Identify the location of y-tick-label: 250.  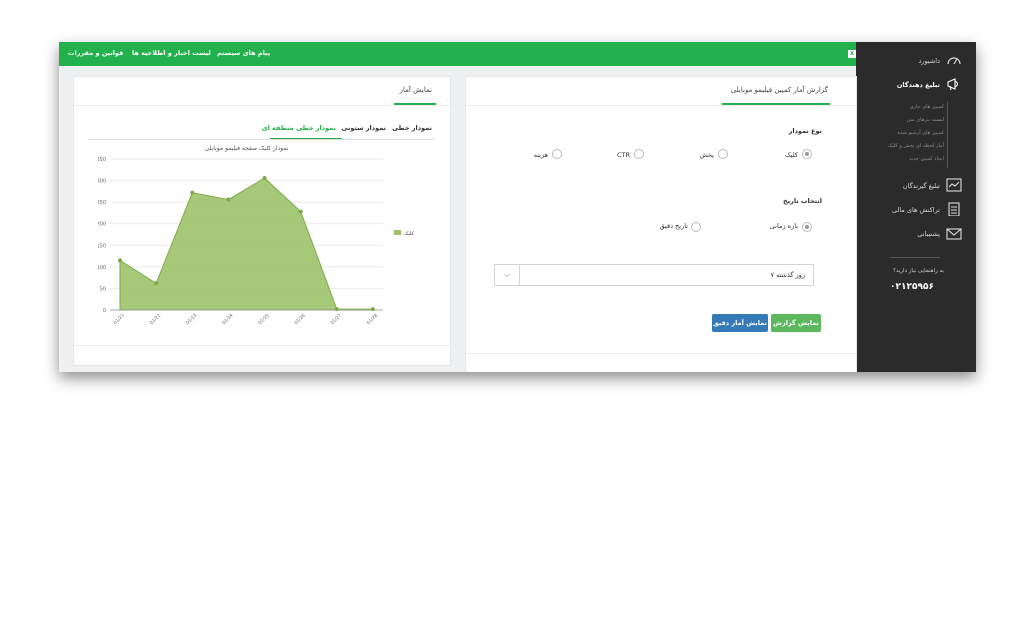
(102, 203).